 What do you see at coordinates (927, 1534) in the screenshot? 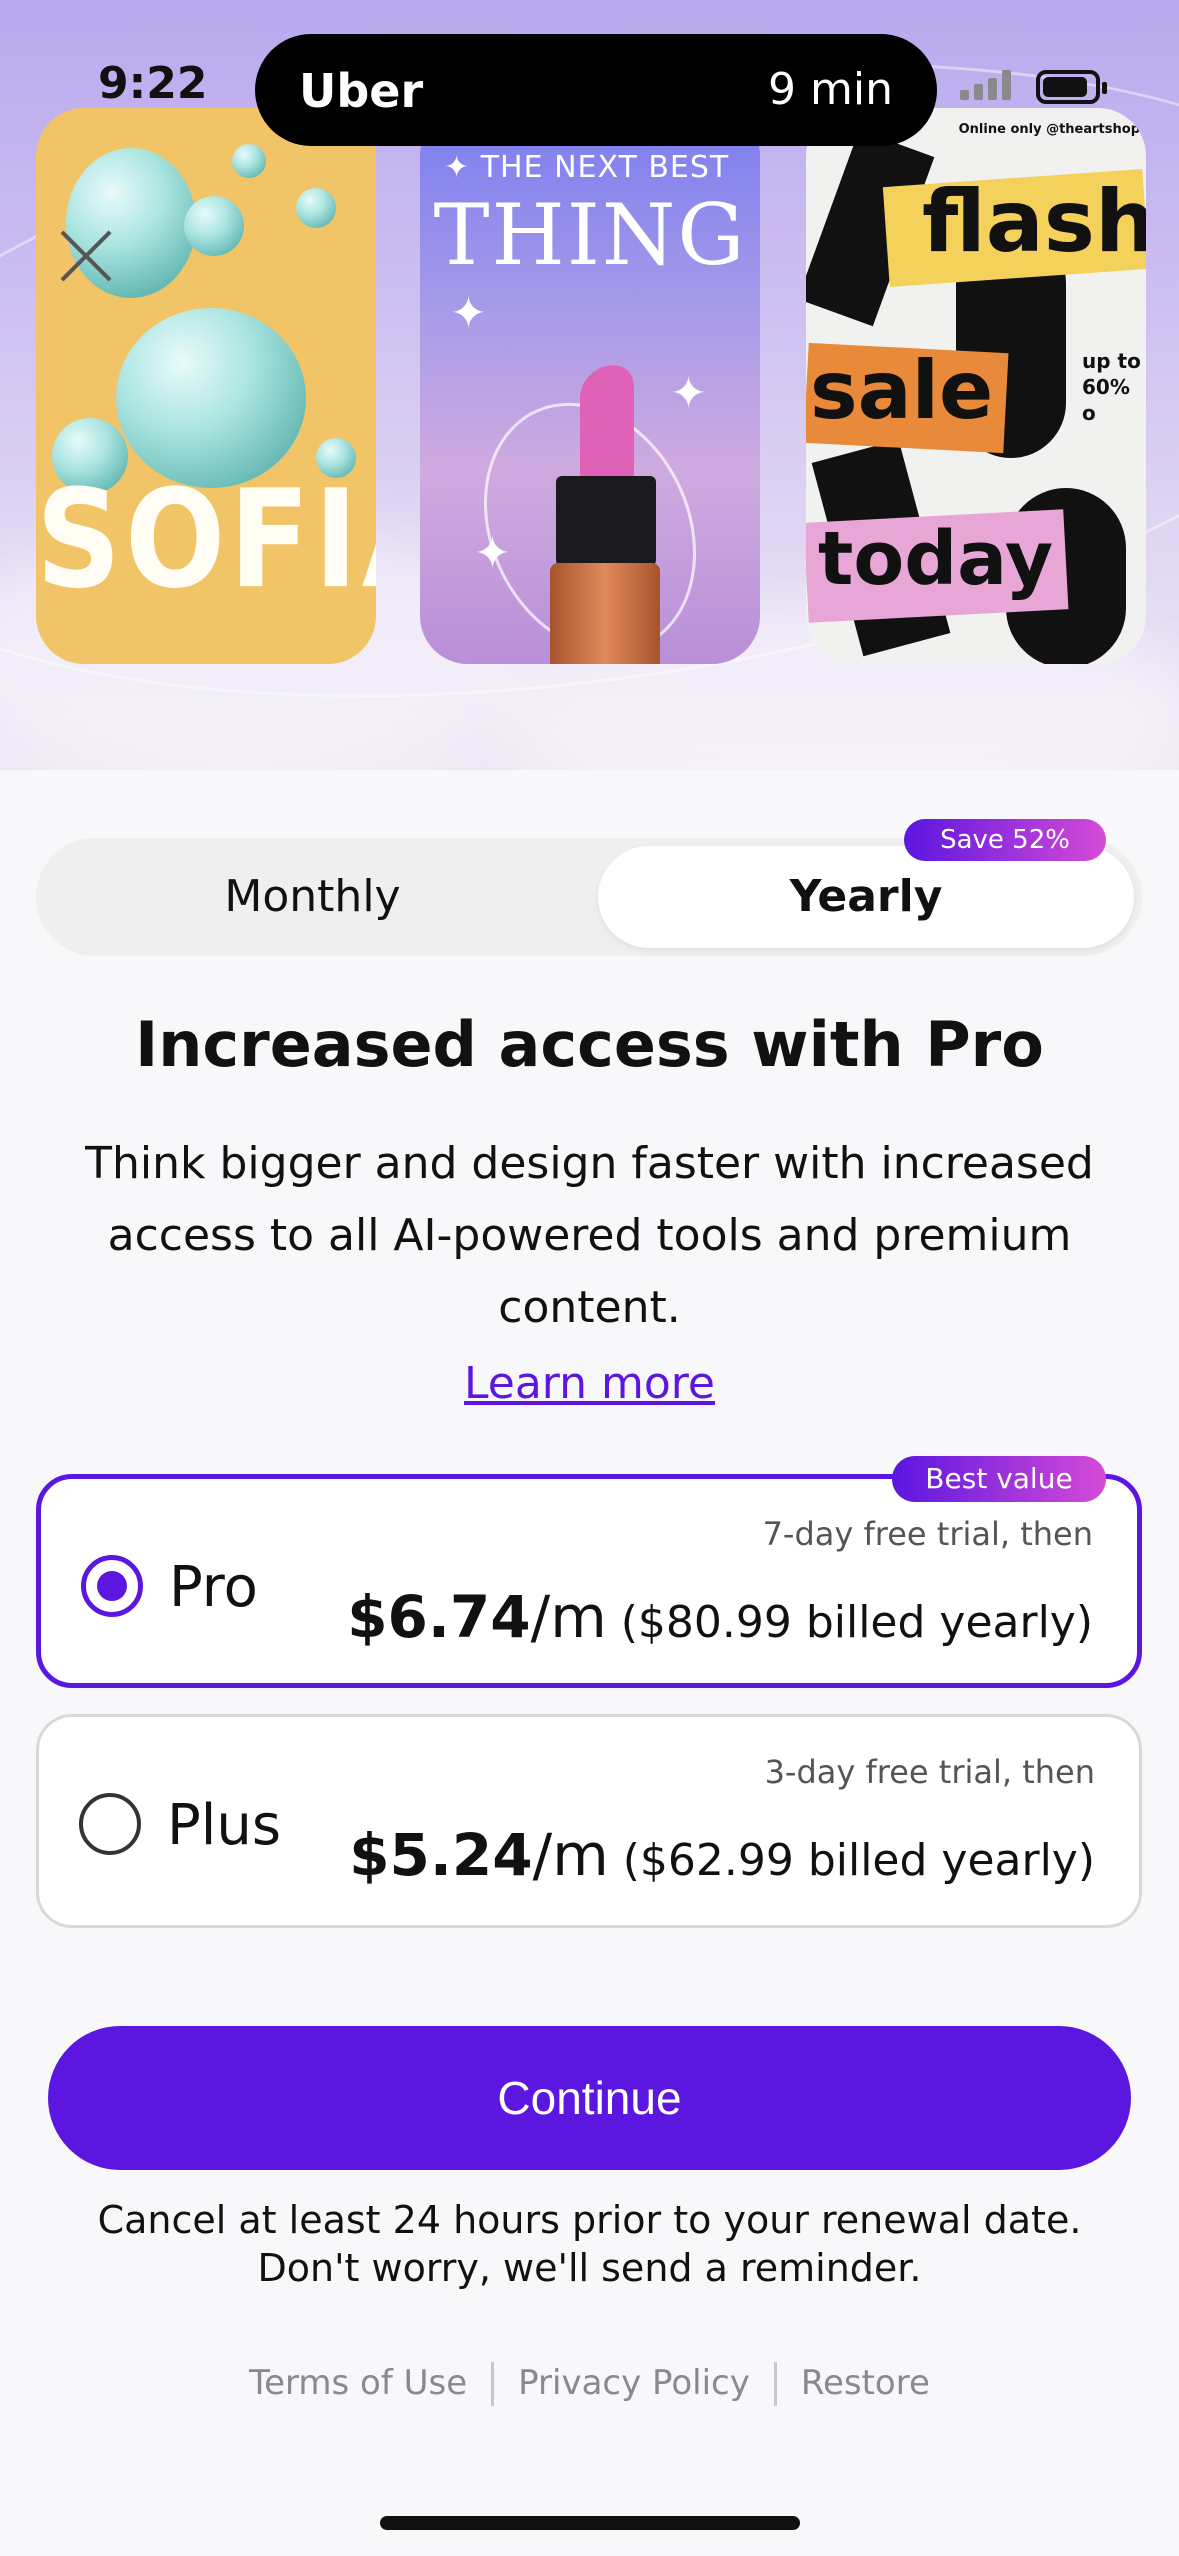
I see `plan-trial: 7-day free trial, then` at bounding box center [927, 1534].